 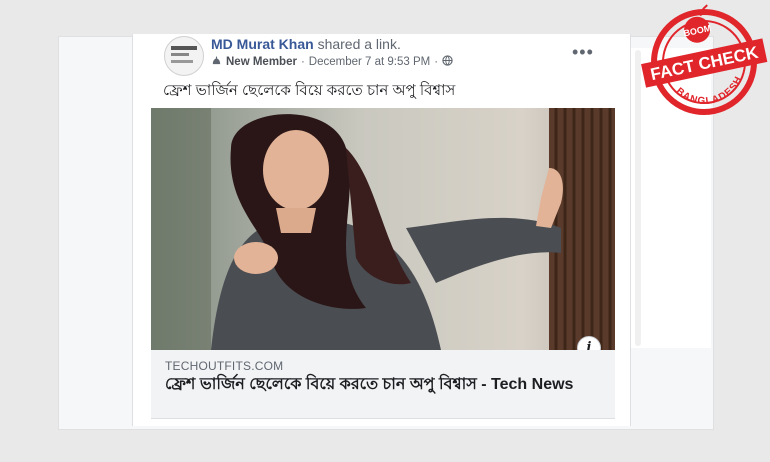 I want to click on author-name: MD Murat Khan, so click(x=262, y=44).